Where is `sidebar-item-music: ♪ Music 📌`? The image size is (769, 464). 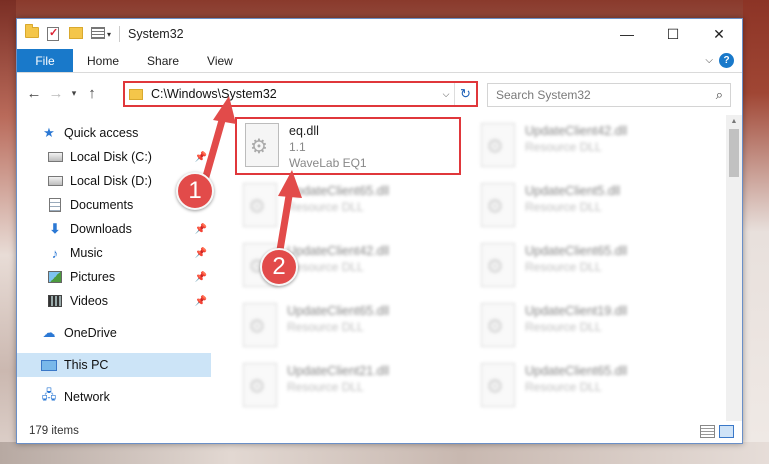 sidebar-item-music: ♪ Music 📌 is located at coordinates (114, 253).